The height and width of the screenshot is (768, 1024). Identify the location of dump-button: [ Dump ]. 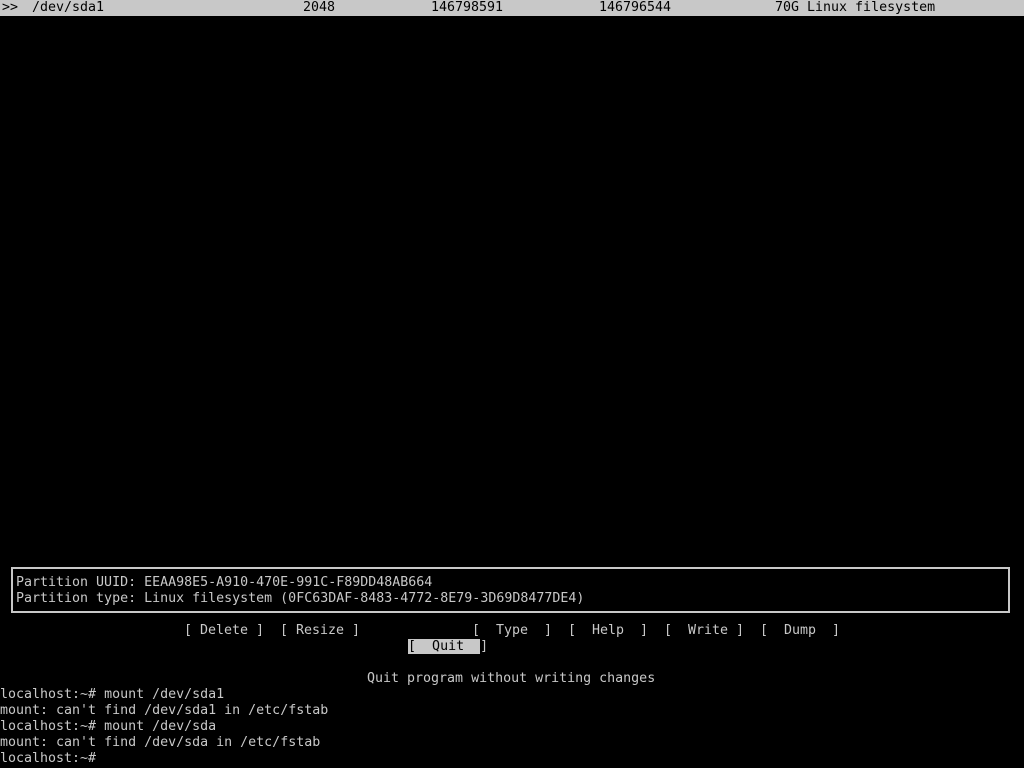
(800, 631).